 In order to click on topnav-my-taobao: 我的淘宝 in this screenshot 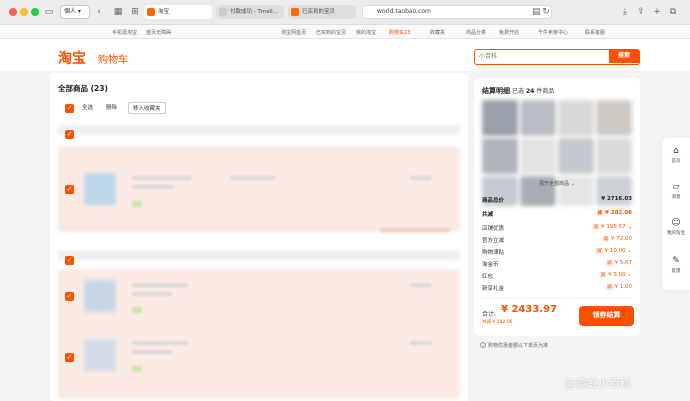, I will do `click(366, 32)`.